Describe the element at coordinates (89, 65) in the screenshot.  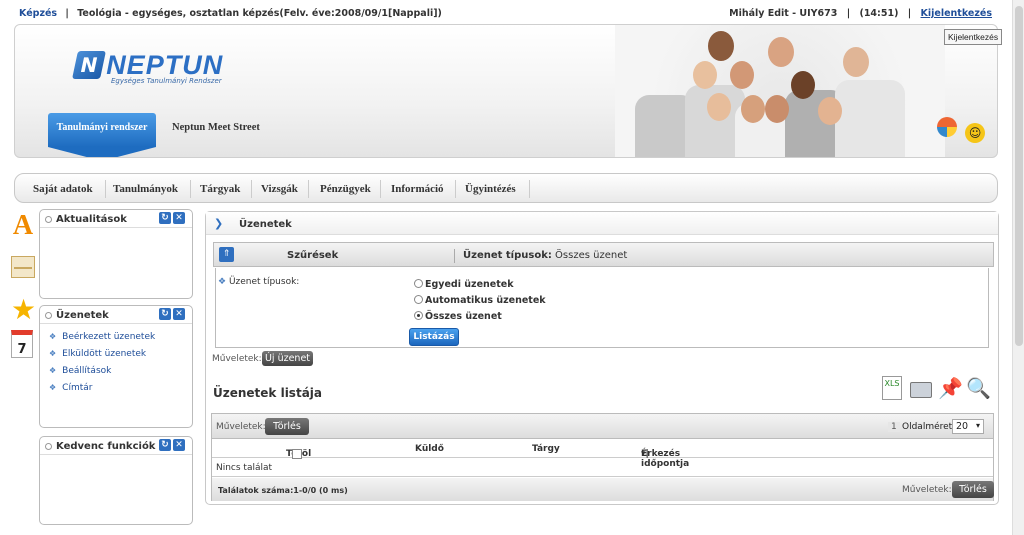
I see `neptun-n-icon: N` at that location.